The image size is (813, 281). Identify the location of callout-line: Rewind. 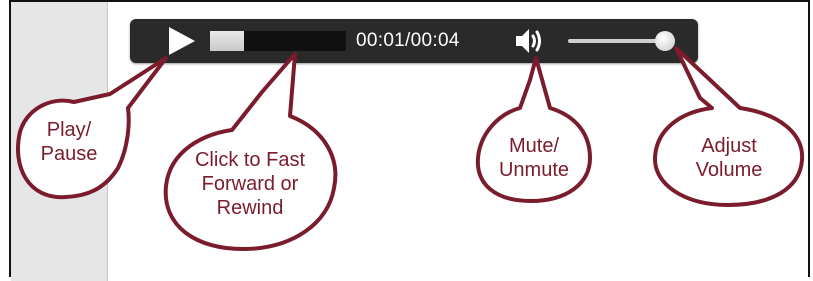
(250, 208).